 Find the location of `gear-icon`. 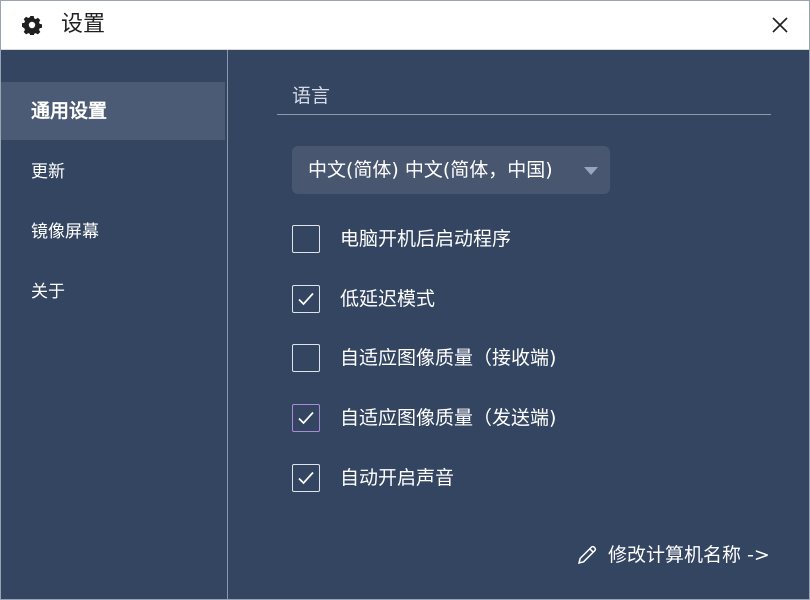

gear-icon is located at coordinates (32, 26).